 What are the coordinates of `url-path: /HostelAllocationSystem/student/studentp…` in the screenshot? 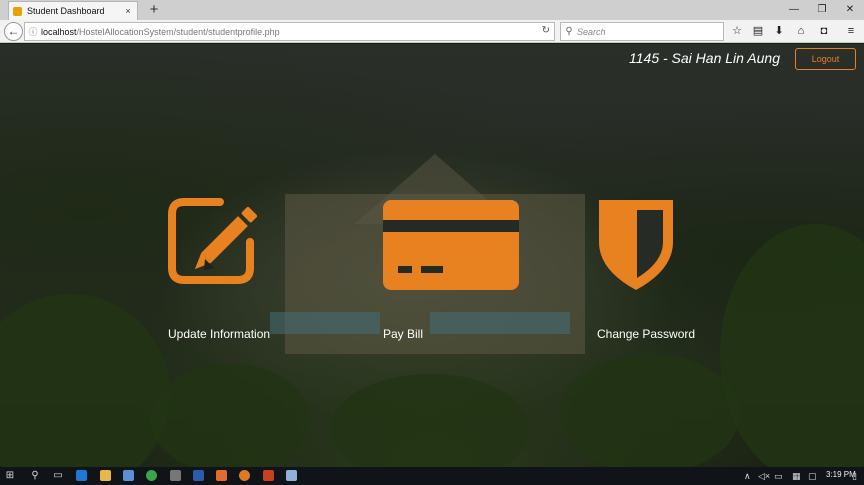 It's located at (178, 31).